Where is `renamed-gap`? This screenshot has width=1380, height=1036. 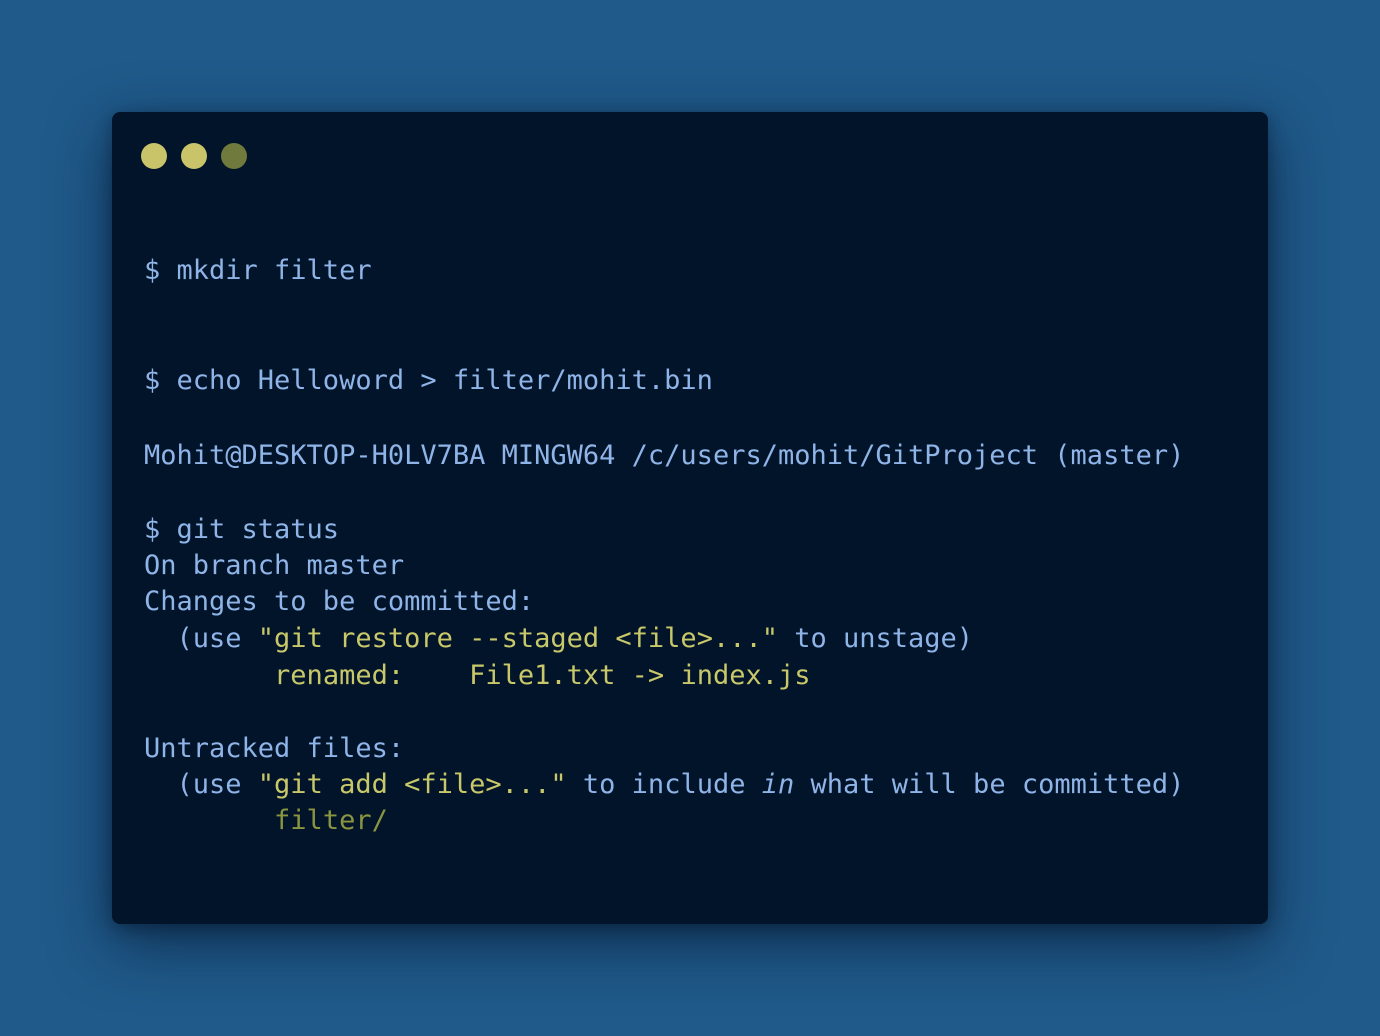
renamed-gap is located at coordinates (436, 675).